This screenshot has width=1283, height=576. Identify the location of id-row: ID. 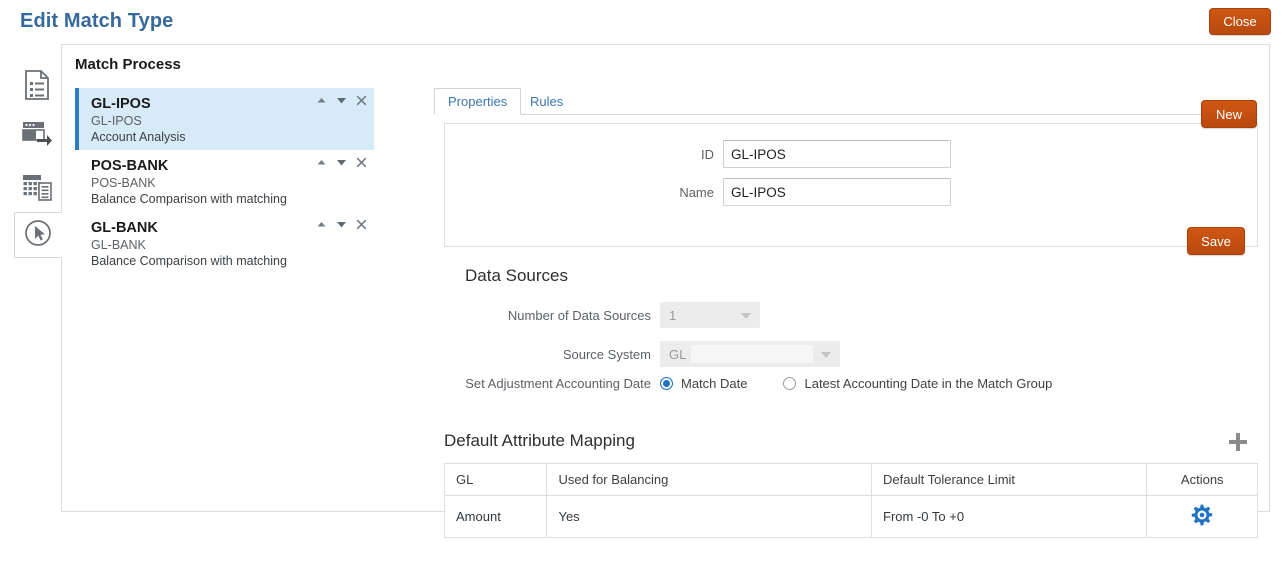
(851, 154).